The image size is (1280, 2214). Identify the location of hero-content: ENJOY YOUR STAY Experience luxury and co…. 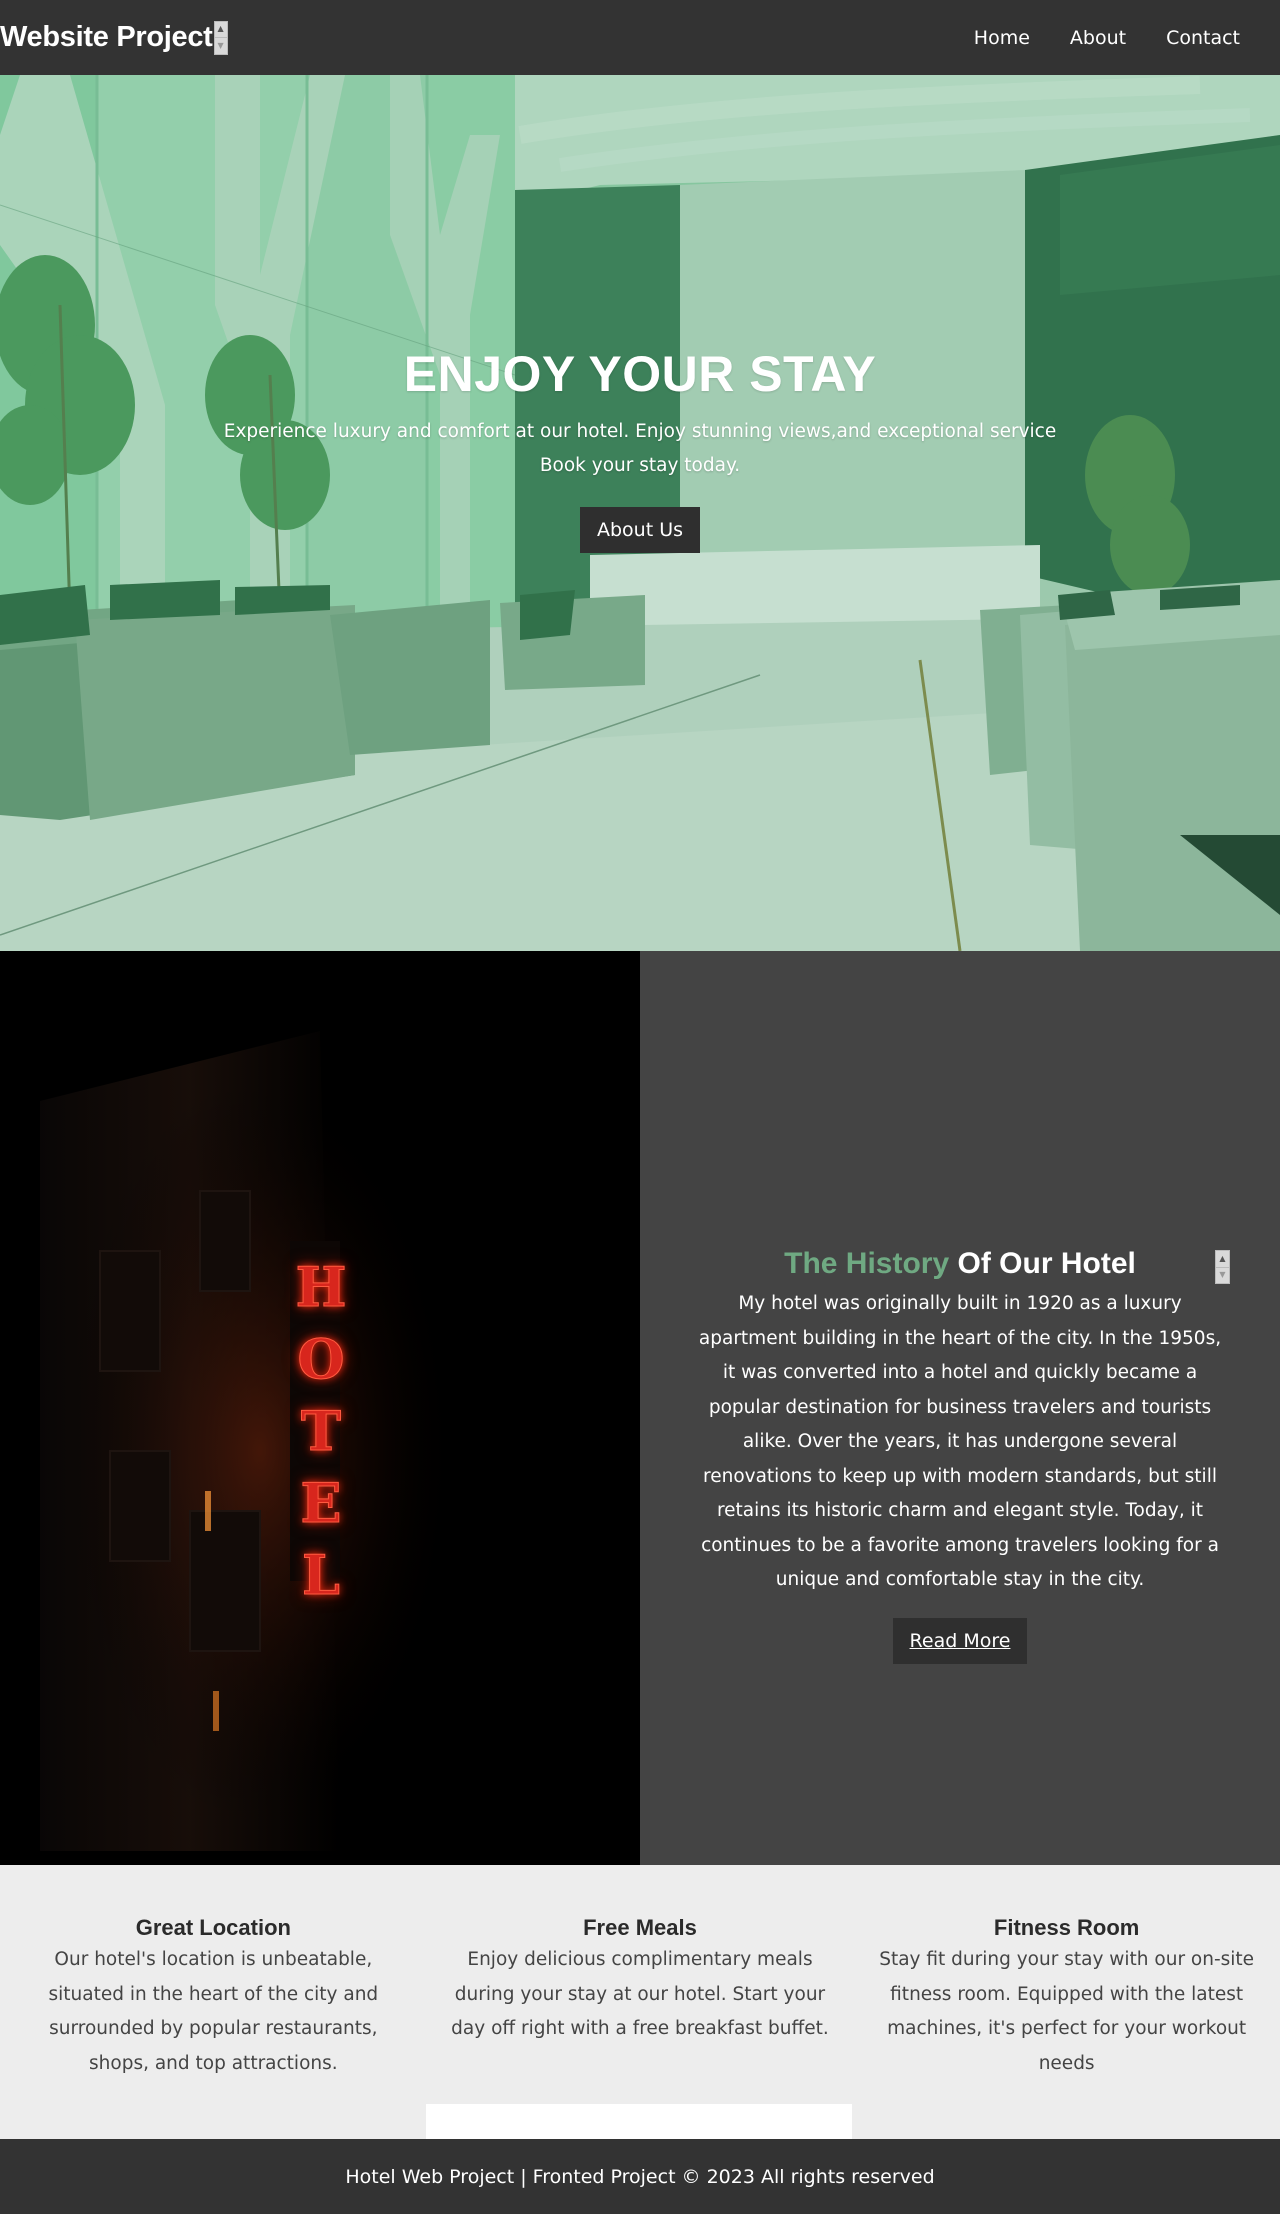
(640, 449).